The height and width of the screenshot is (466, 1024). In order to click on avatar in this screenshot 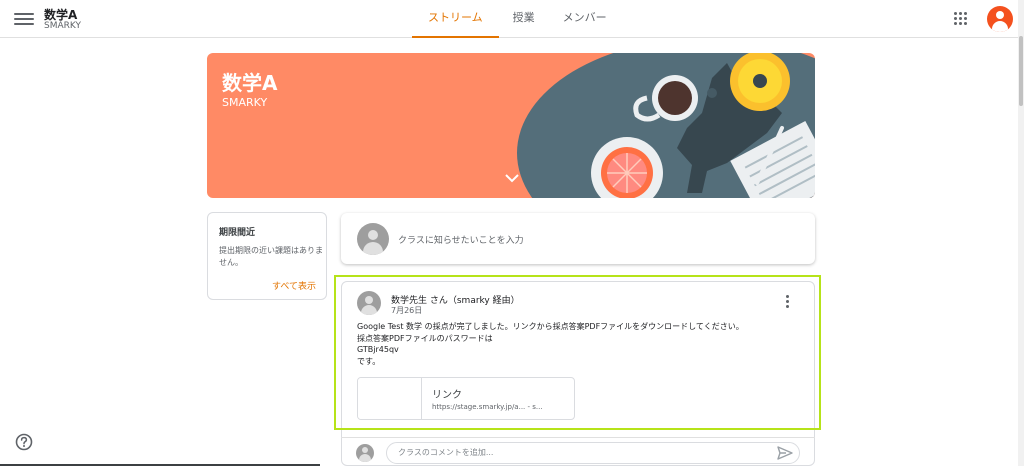, I will do `click(373, 239)`.